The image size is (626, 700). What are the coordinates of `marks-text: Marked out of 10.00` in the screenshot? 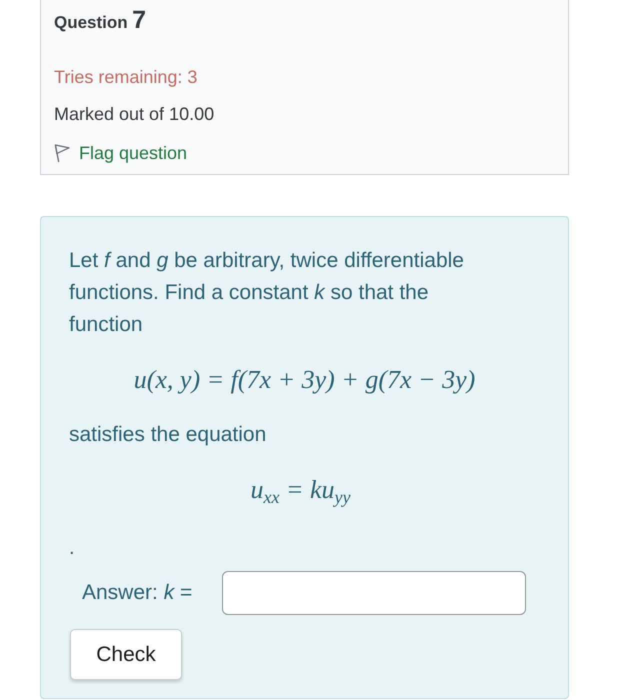 It's located at (134, 114).